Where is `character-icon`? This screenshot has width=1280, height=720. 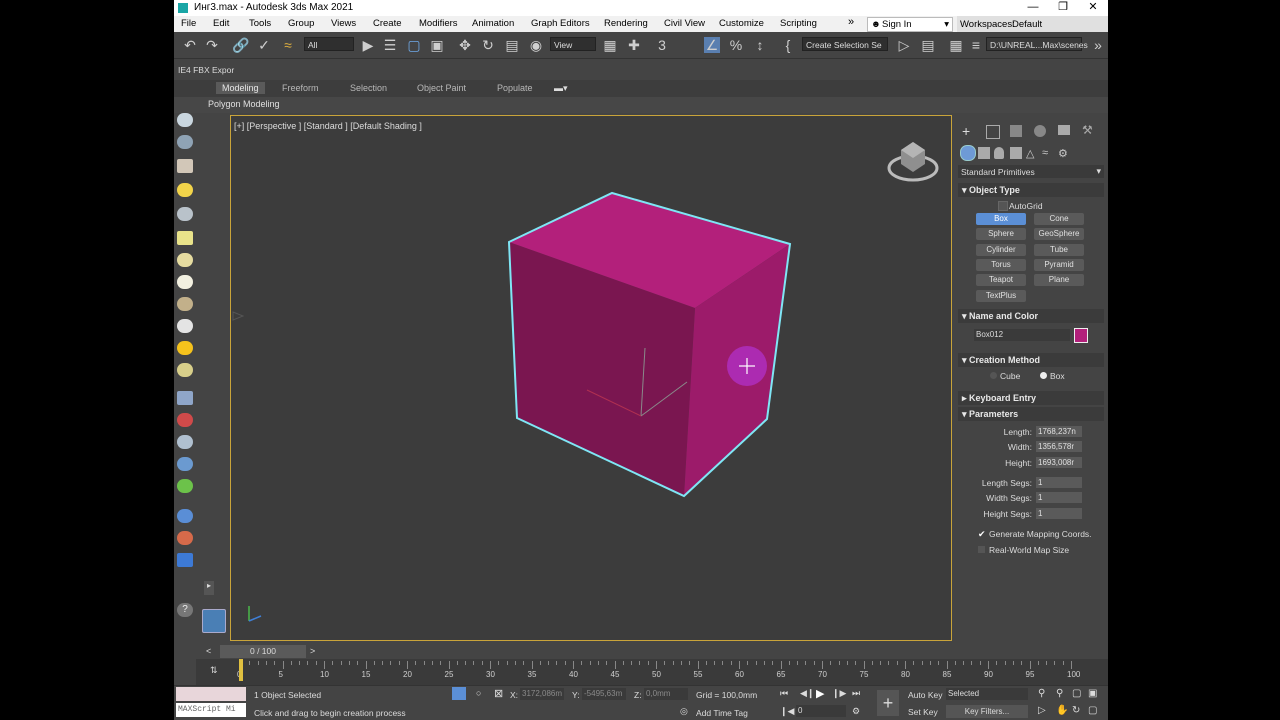 character-icon is located at coordinates (185, 442).